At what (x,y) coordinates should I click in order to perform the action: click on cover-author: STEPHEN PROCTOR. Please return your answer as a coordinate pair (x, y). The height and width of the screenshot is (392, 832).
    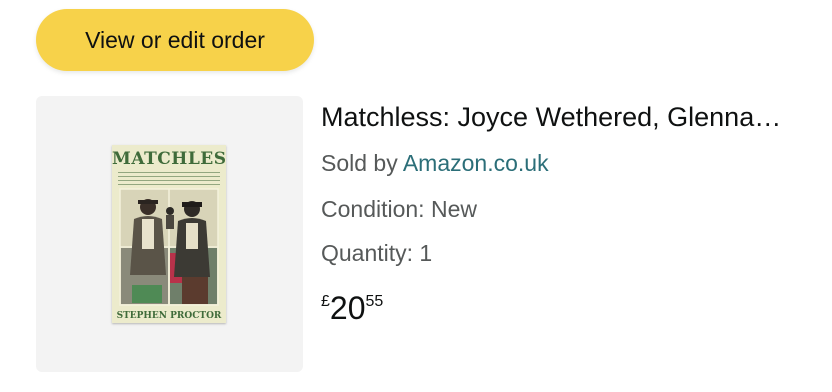
    Looking at the image, I should click on (169, 316).